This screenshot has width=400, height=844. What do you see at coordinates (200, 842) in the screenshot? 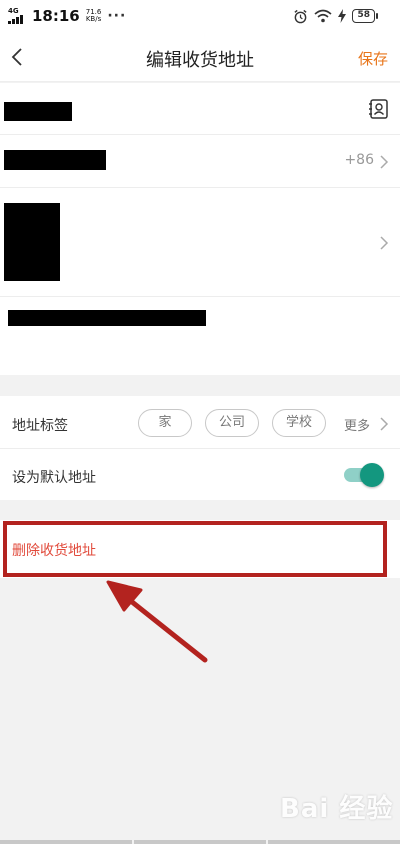
I see `bottom-edge` at bounding box center [200, 842].